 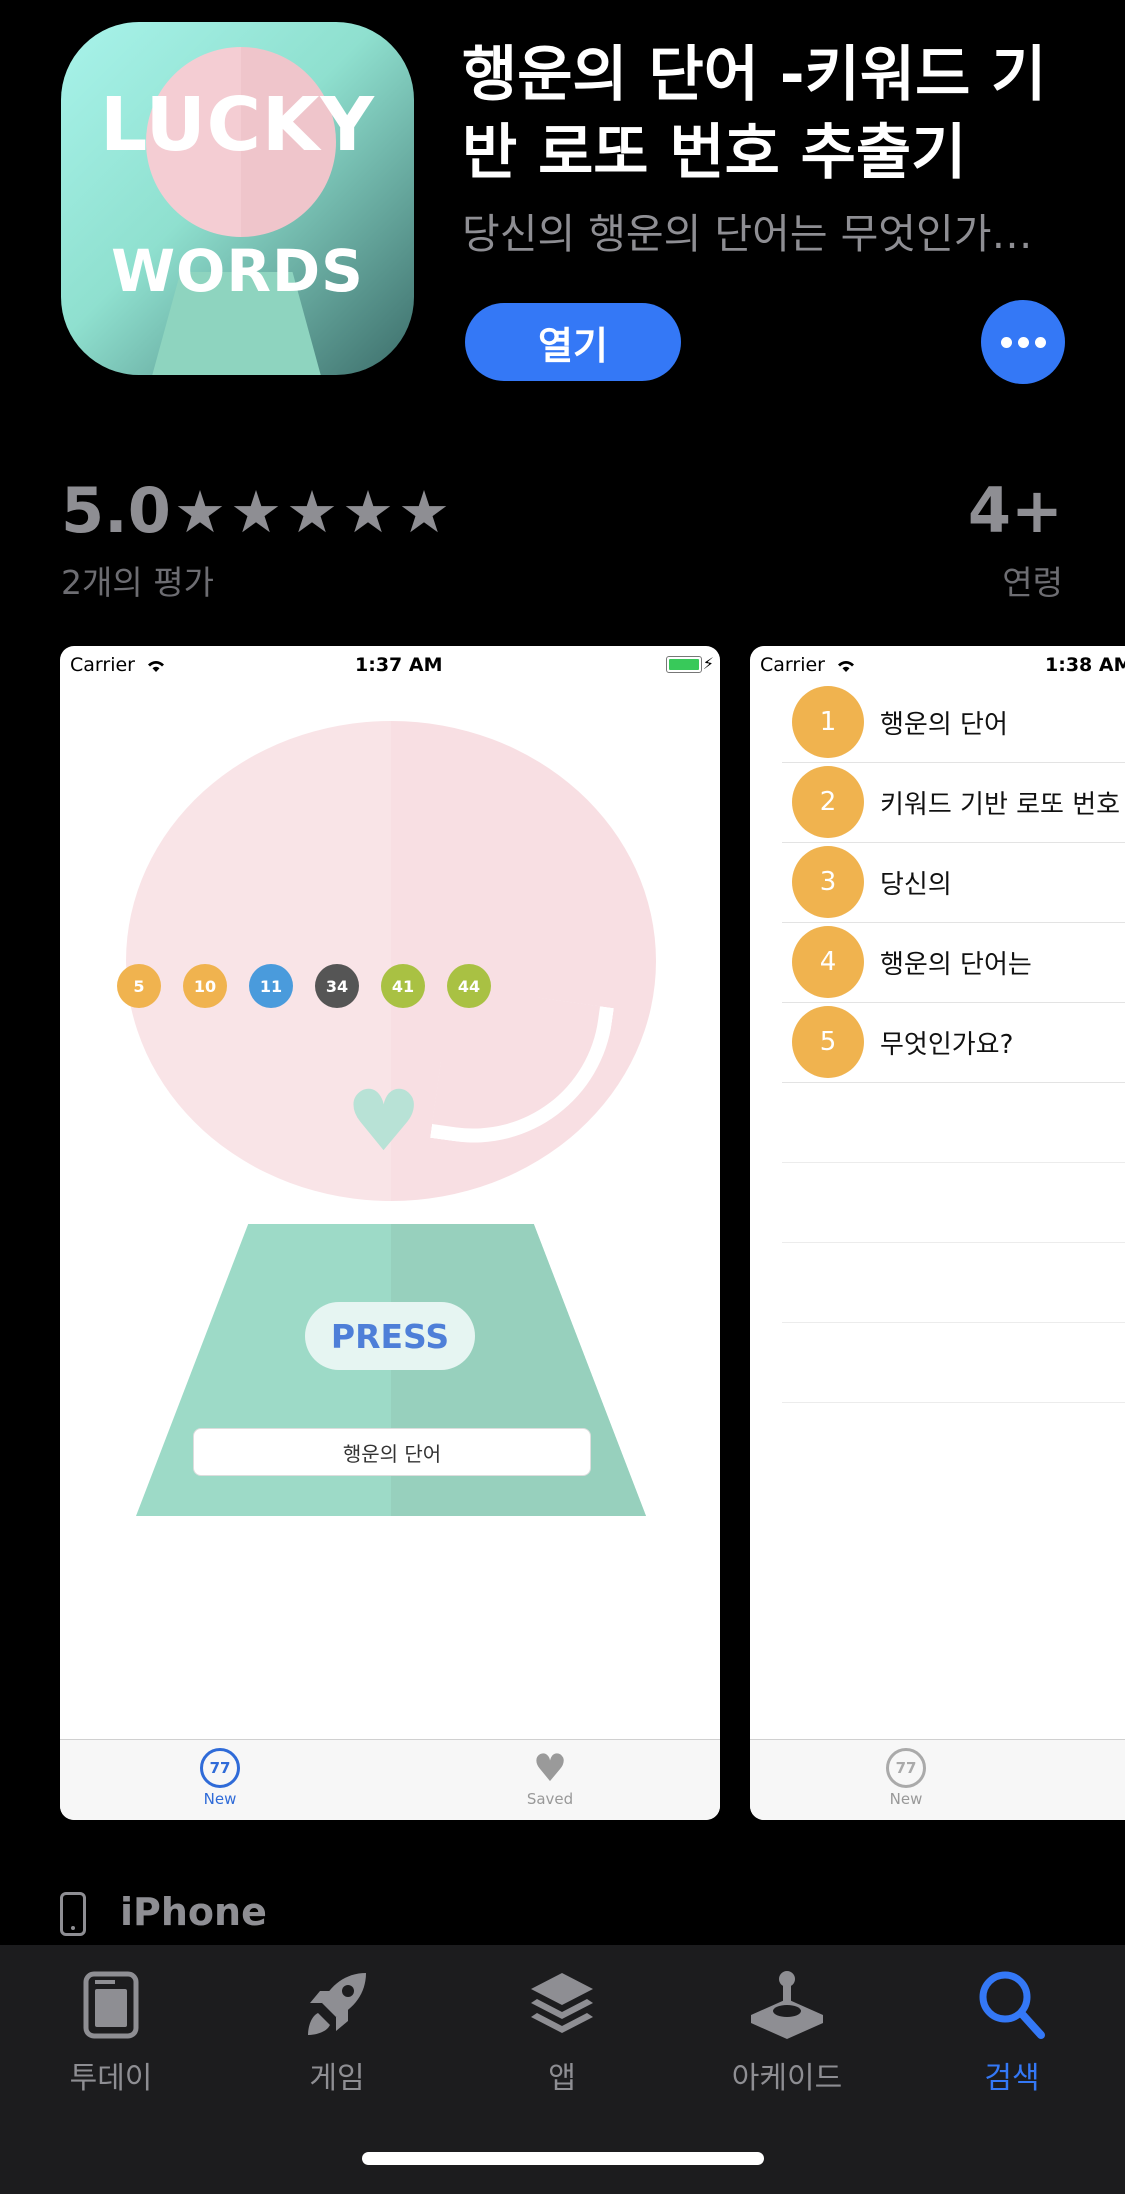 What do you see at coordinates (469, 986) in the screenshot?
I see `lotto-ball: 44` at bounding box center [469, 986].